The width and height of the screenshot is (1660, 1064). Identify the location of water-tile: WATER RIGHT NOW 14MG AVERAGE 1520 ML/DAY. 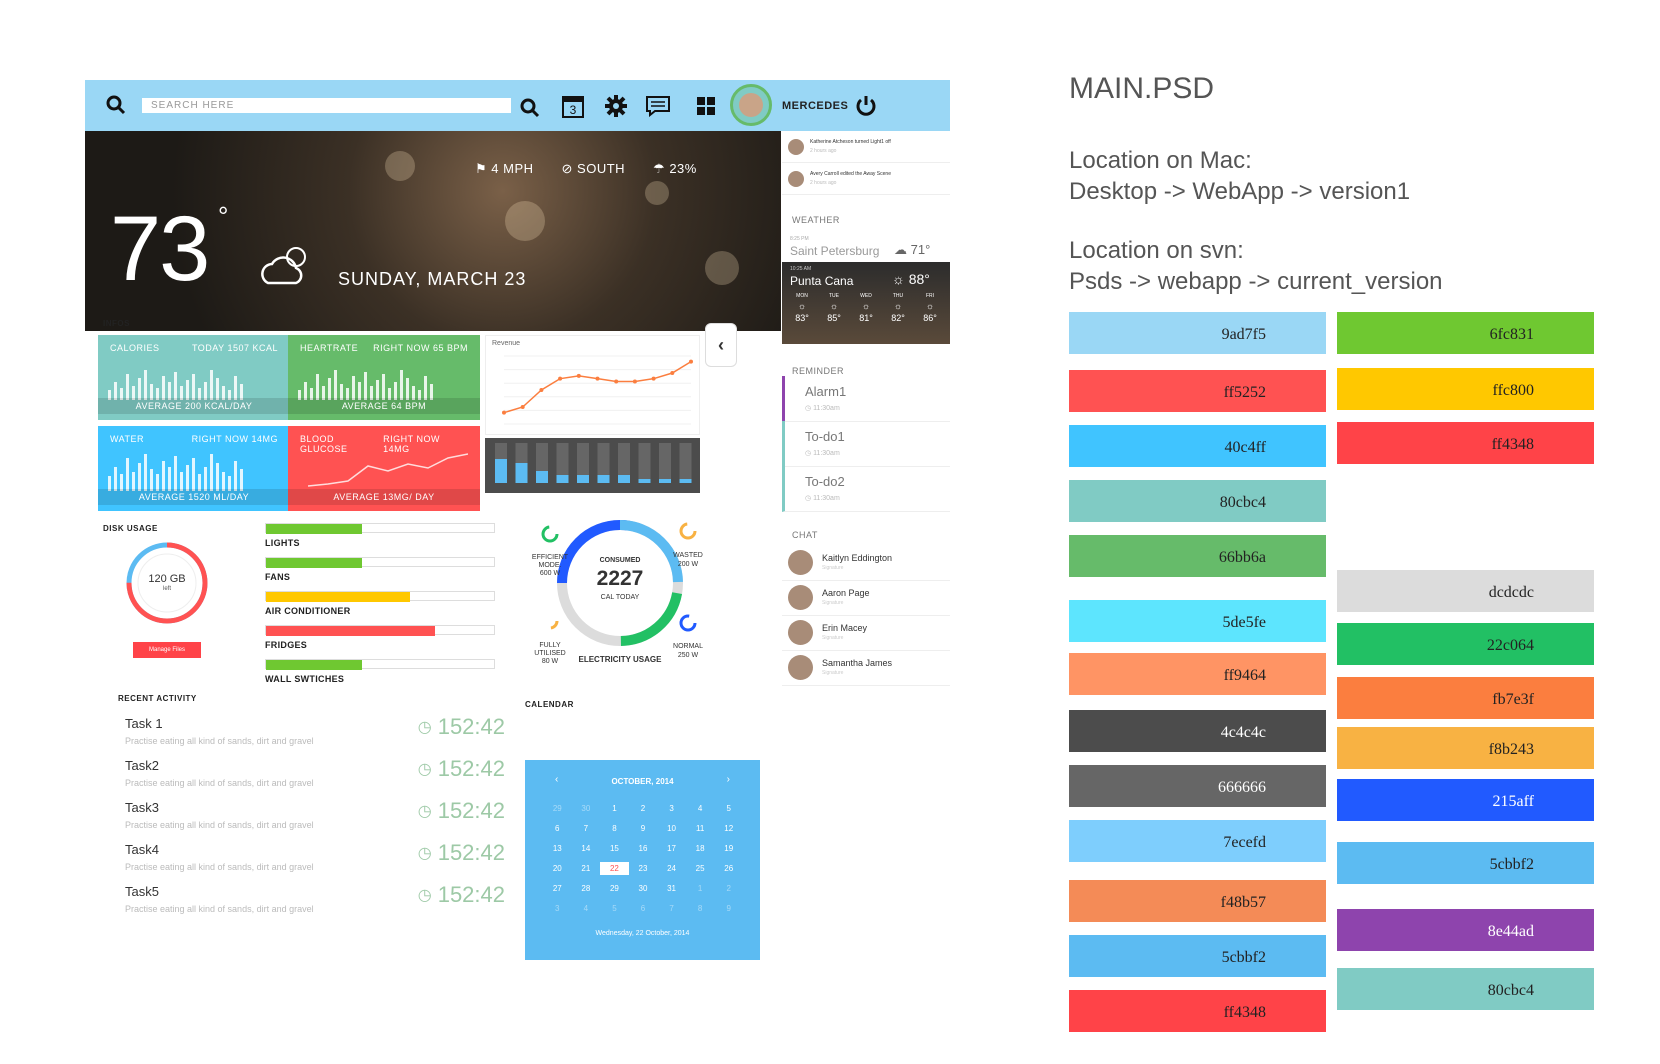
(194, 468).